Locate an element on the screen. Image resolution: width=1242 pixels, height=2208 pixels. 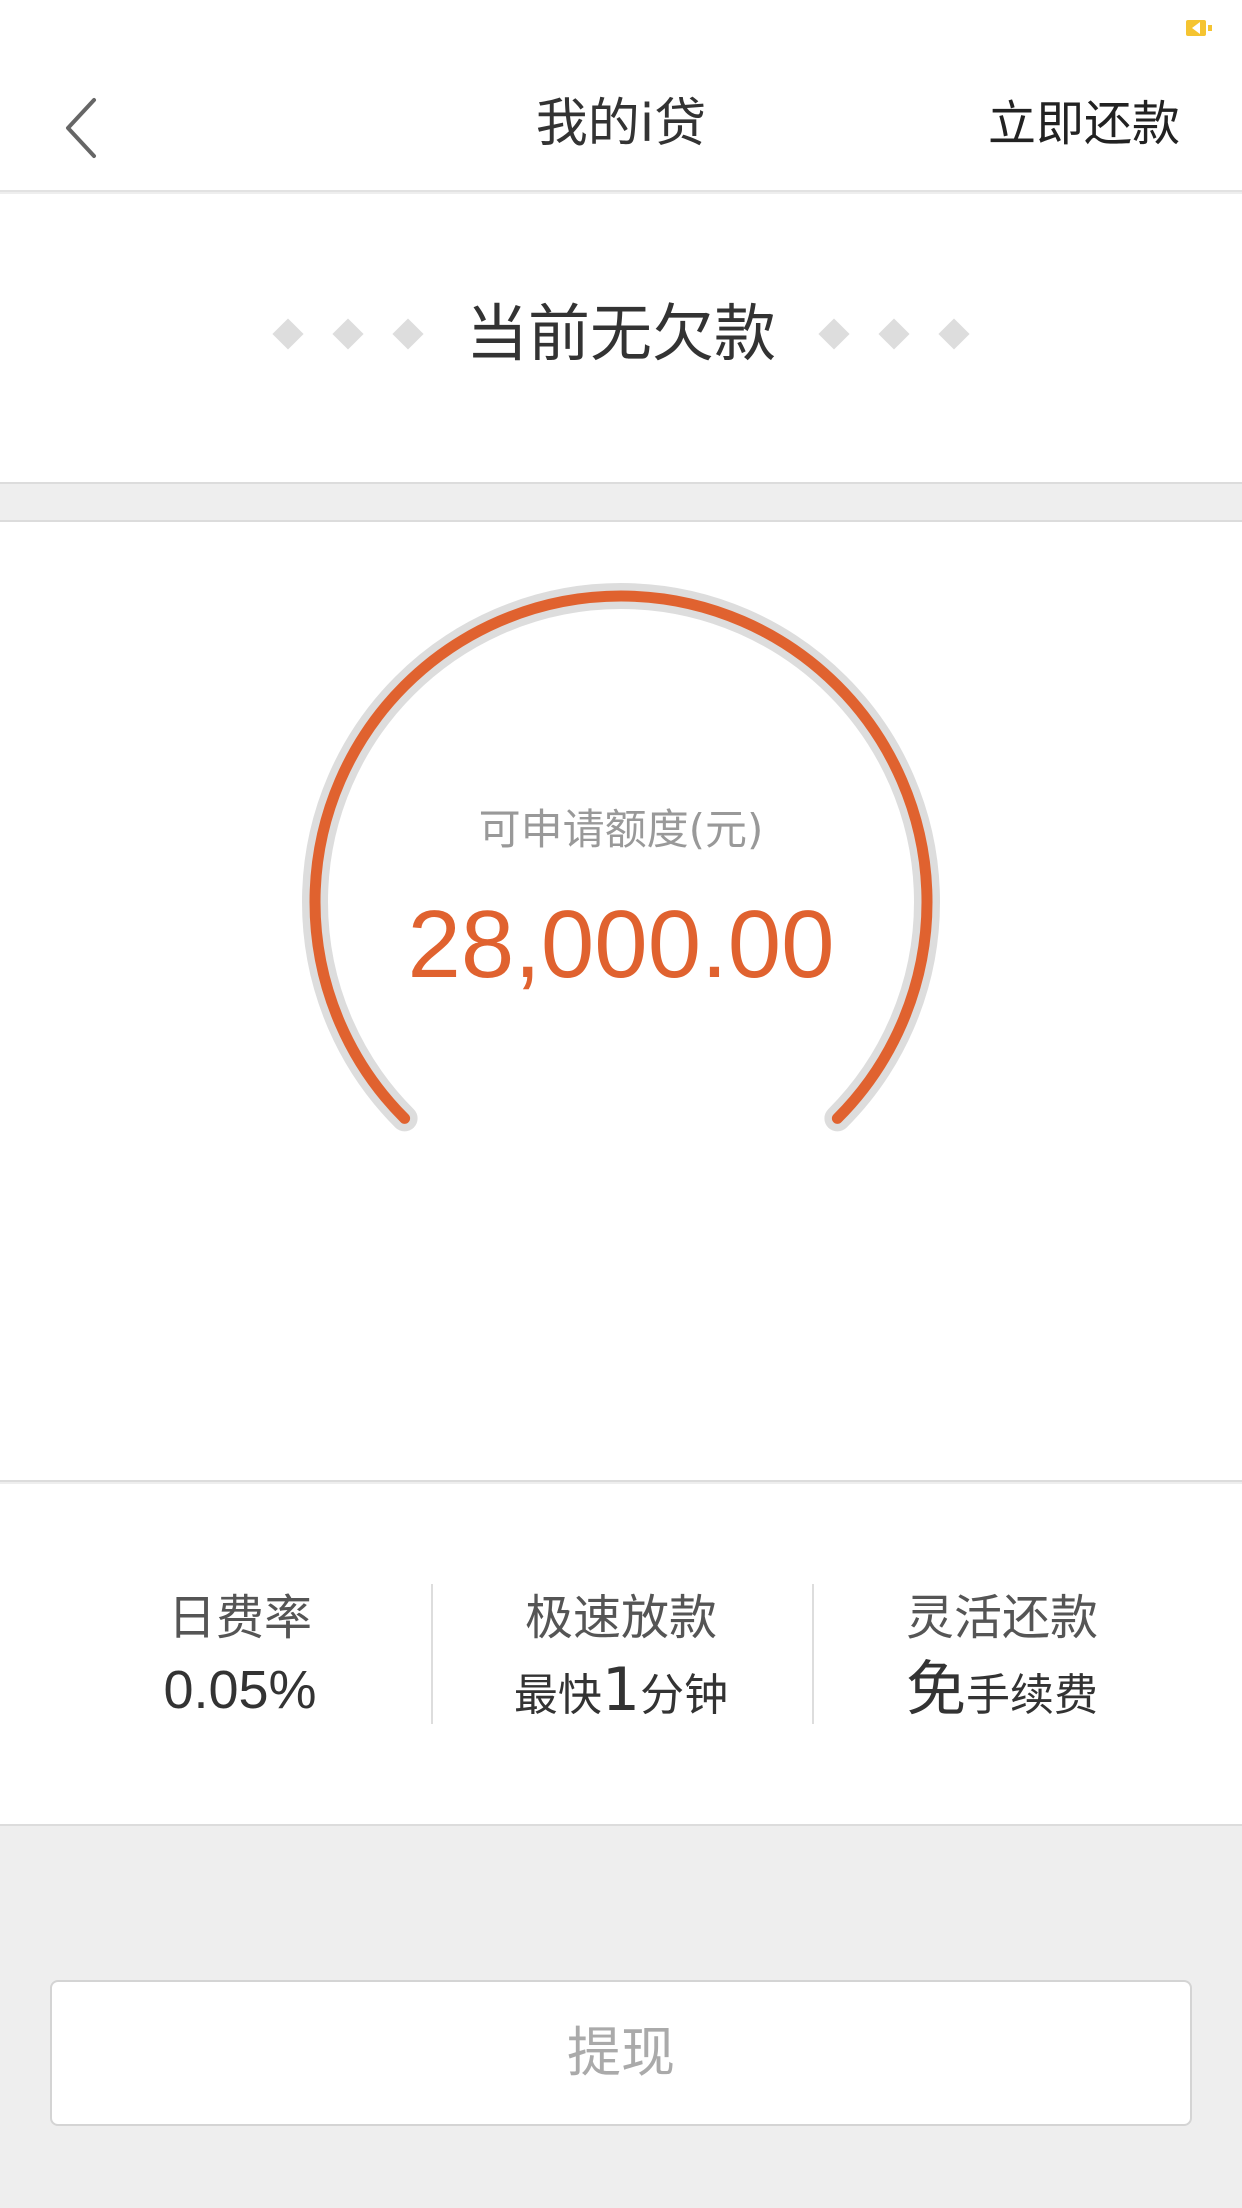
flexible-repay-suffix: 手续费 is located at coordinates (1032, 1695).